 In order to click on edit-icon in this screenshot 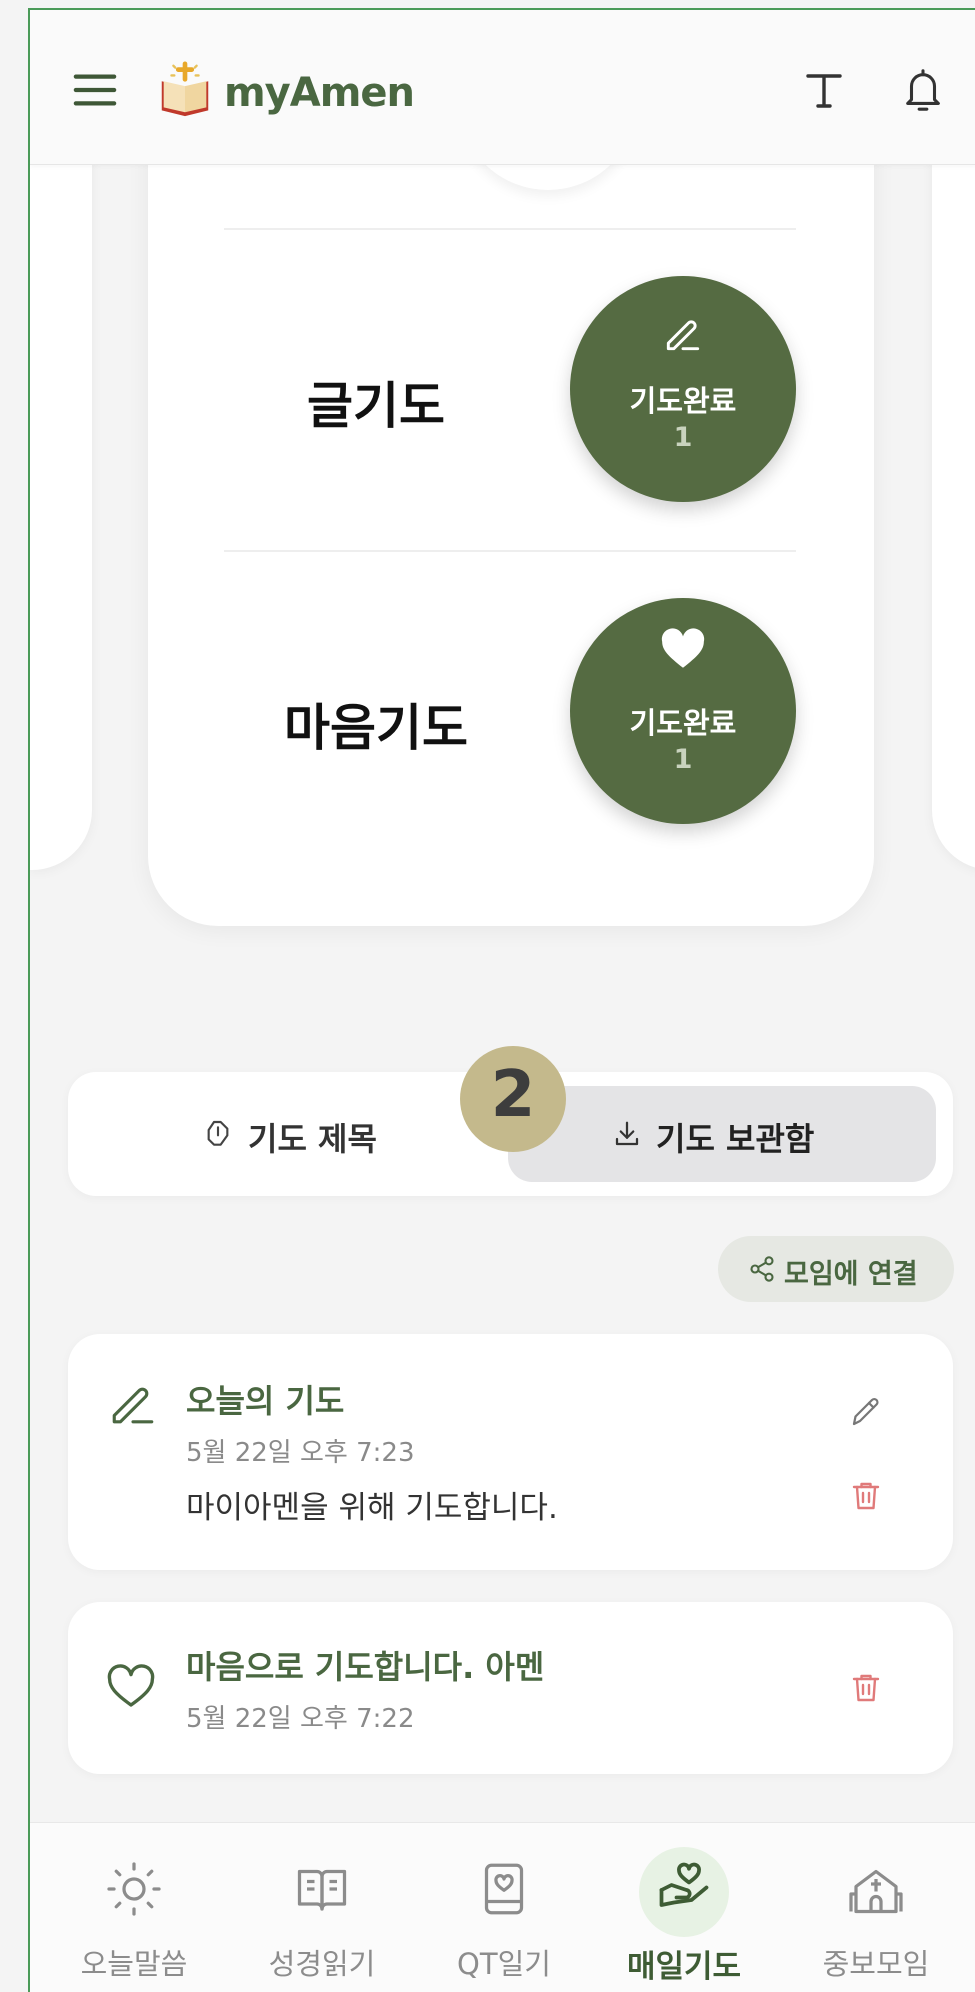, I will do `click(866, 1412)`.